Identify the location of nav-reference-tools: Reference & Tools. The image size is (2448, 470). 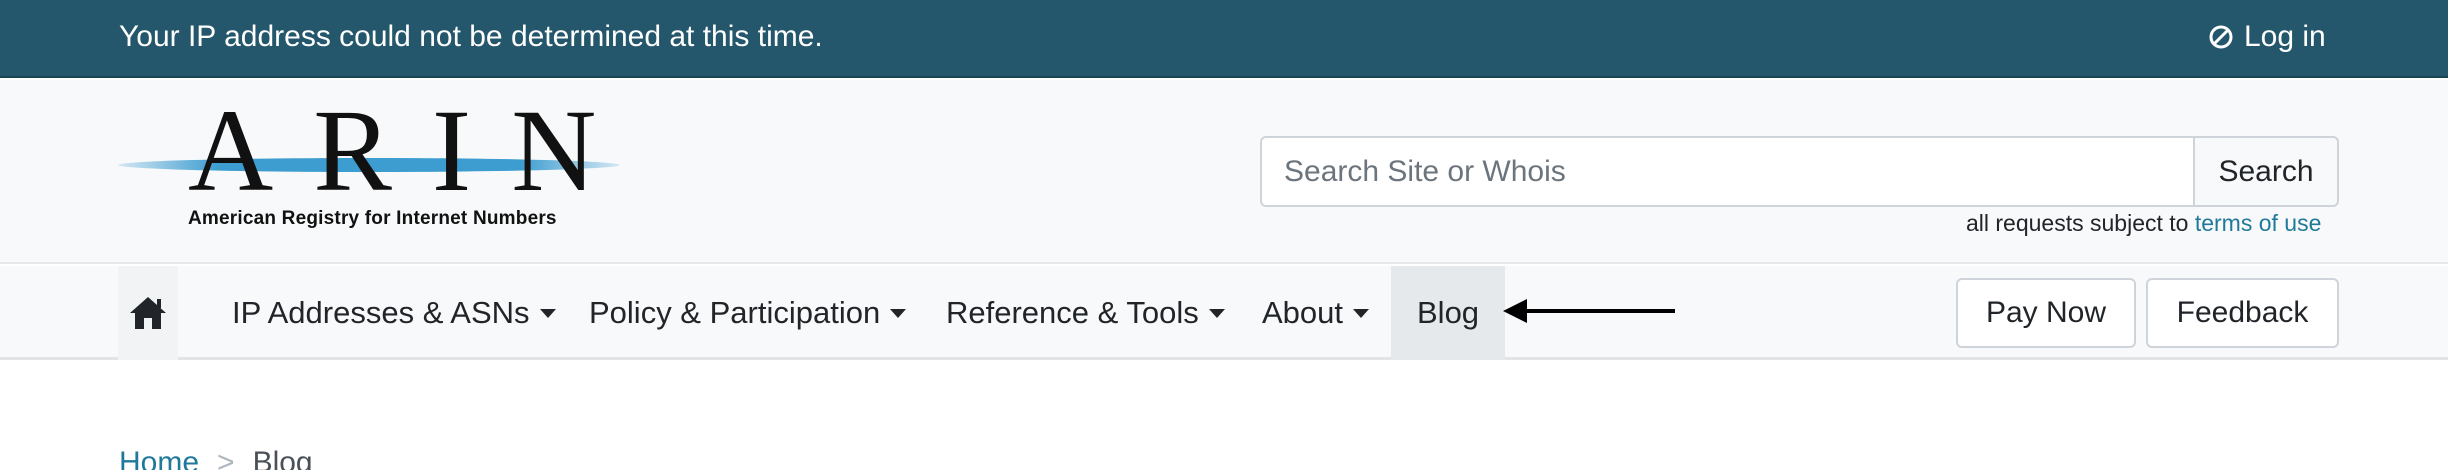
(1085, 313).